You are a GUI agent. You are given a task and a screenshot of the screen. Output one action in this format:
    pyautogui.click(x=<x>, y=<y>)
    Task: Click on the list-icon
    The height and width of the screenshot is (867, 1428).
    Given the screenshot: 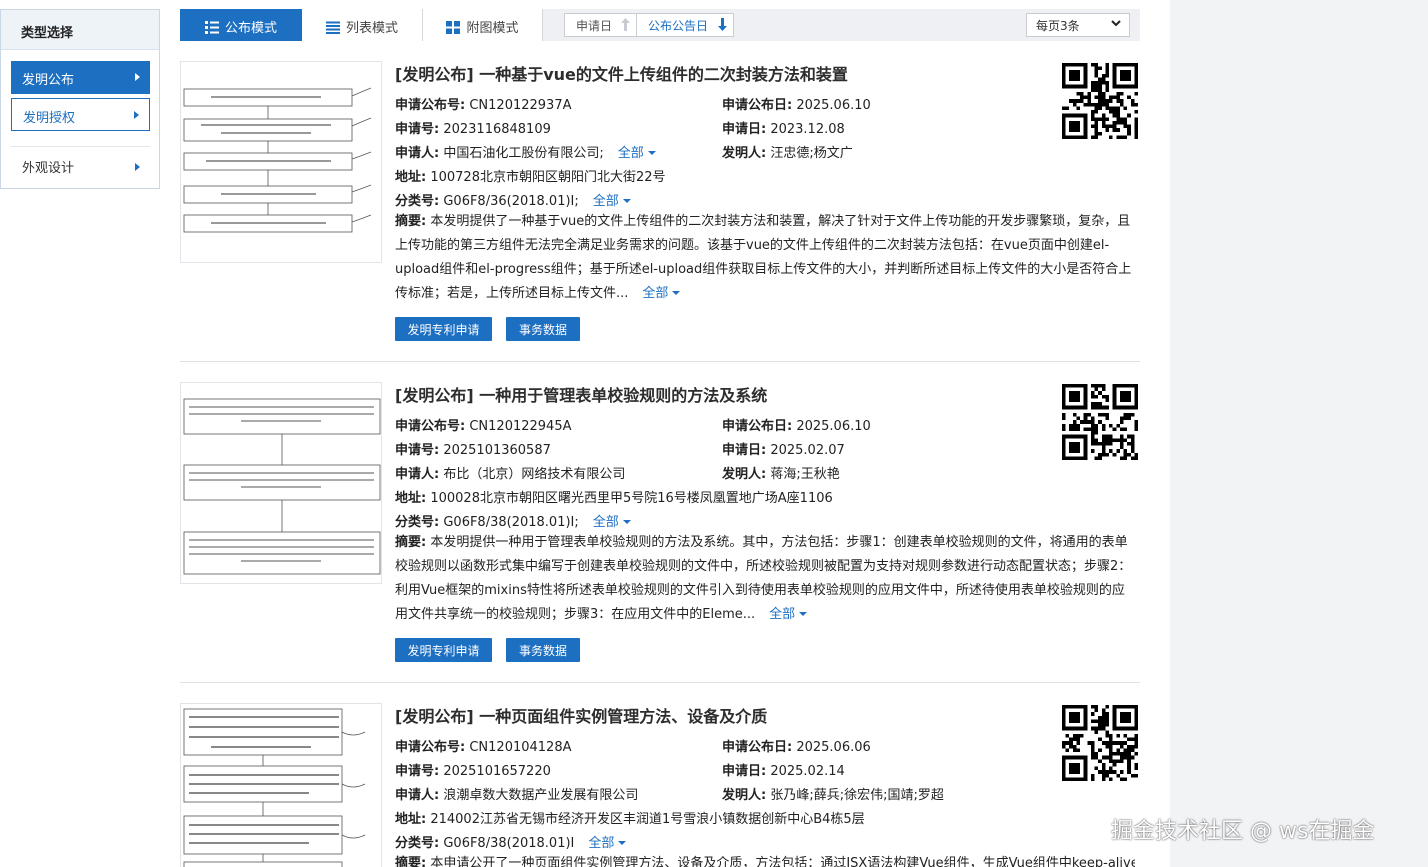 What is the action you would take?
    pyautogui.click(x=211, y=29)
    